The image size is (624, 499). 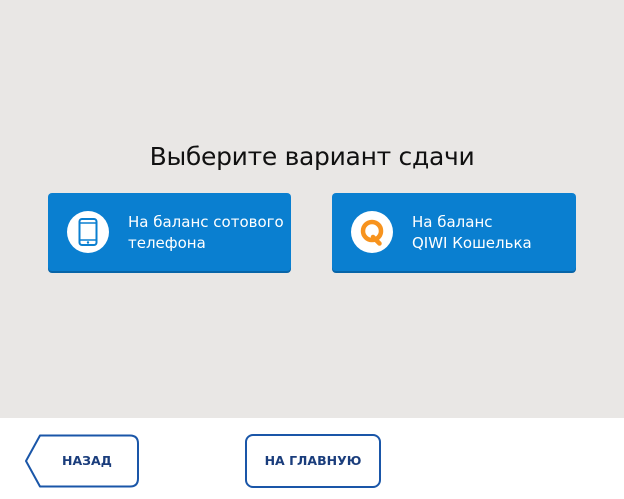 I want to click on phone-balance-button: На баланс сотового телефона, so click(x=169, y=232).